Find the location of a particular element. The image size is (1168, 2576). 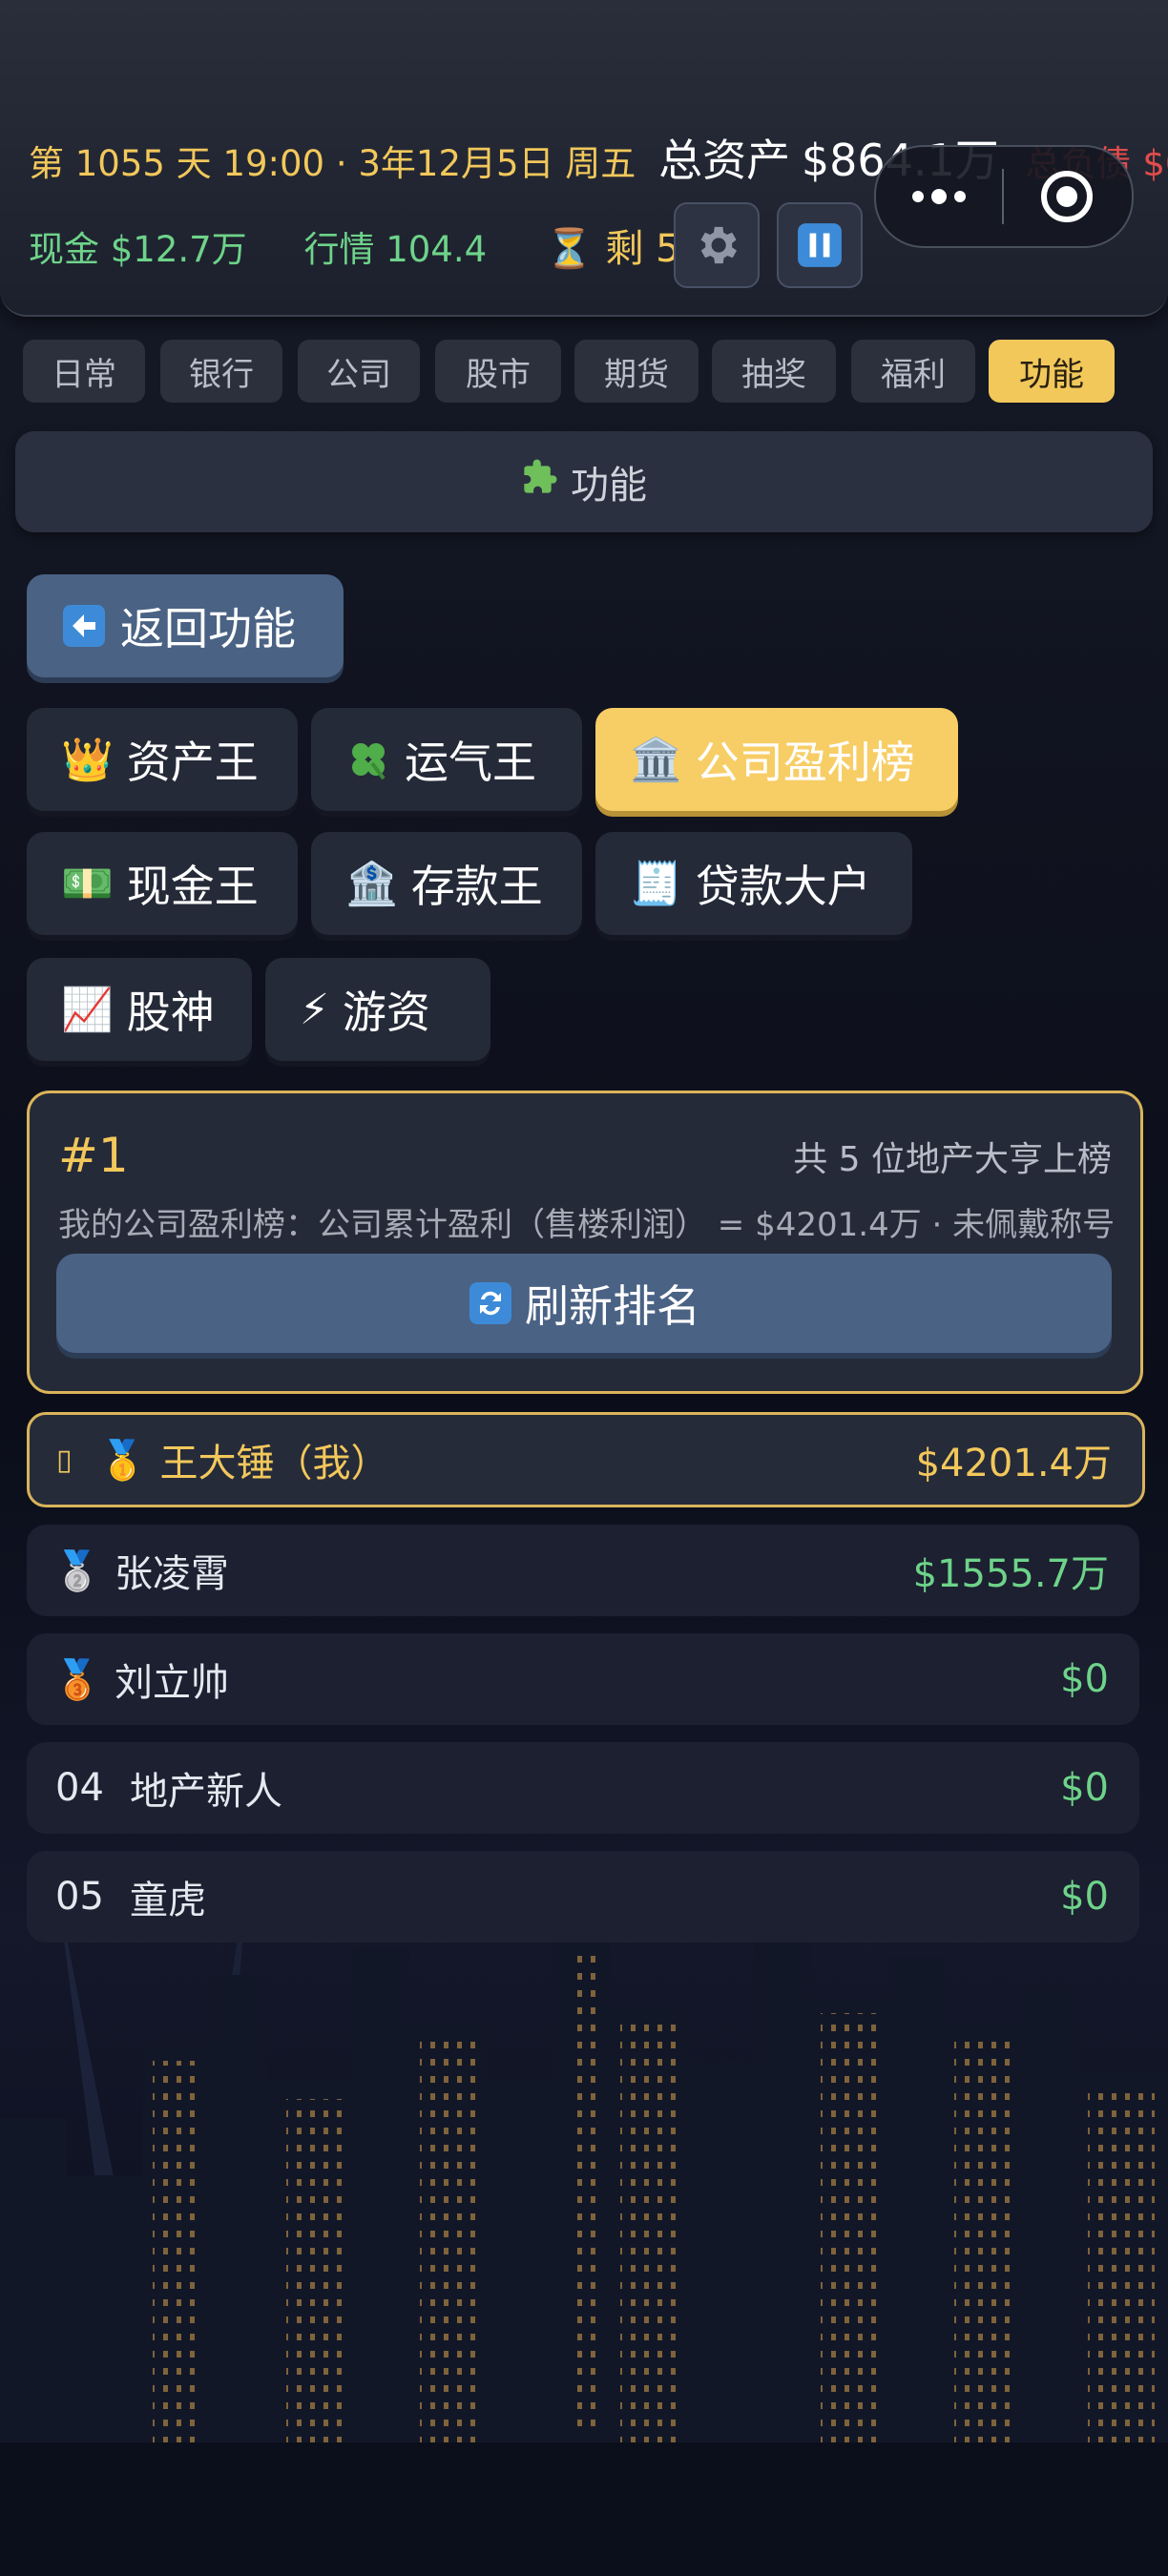

silver-medal-icon: 🥈 is located at coordinates (77, 1570).